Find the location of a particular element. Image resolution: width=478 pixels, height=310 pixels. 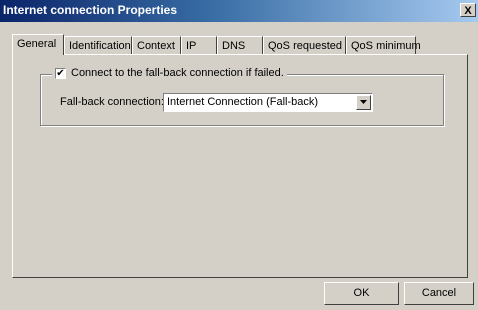

title-bar: Internet connection Properties X is located at coordinates (239, 11).